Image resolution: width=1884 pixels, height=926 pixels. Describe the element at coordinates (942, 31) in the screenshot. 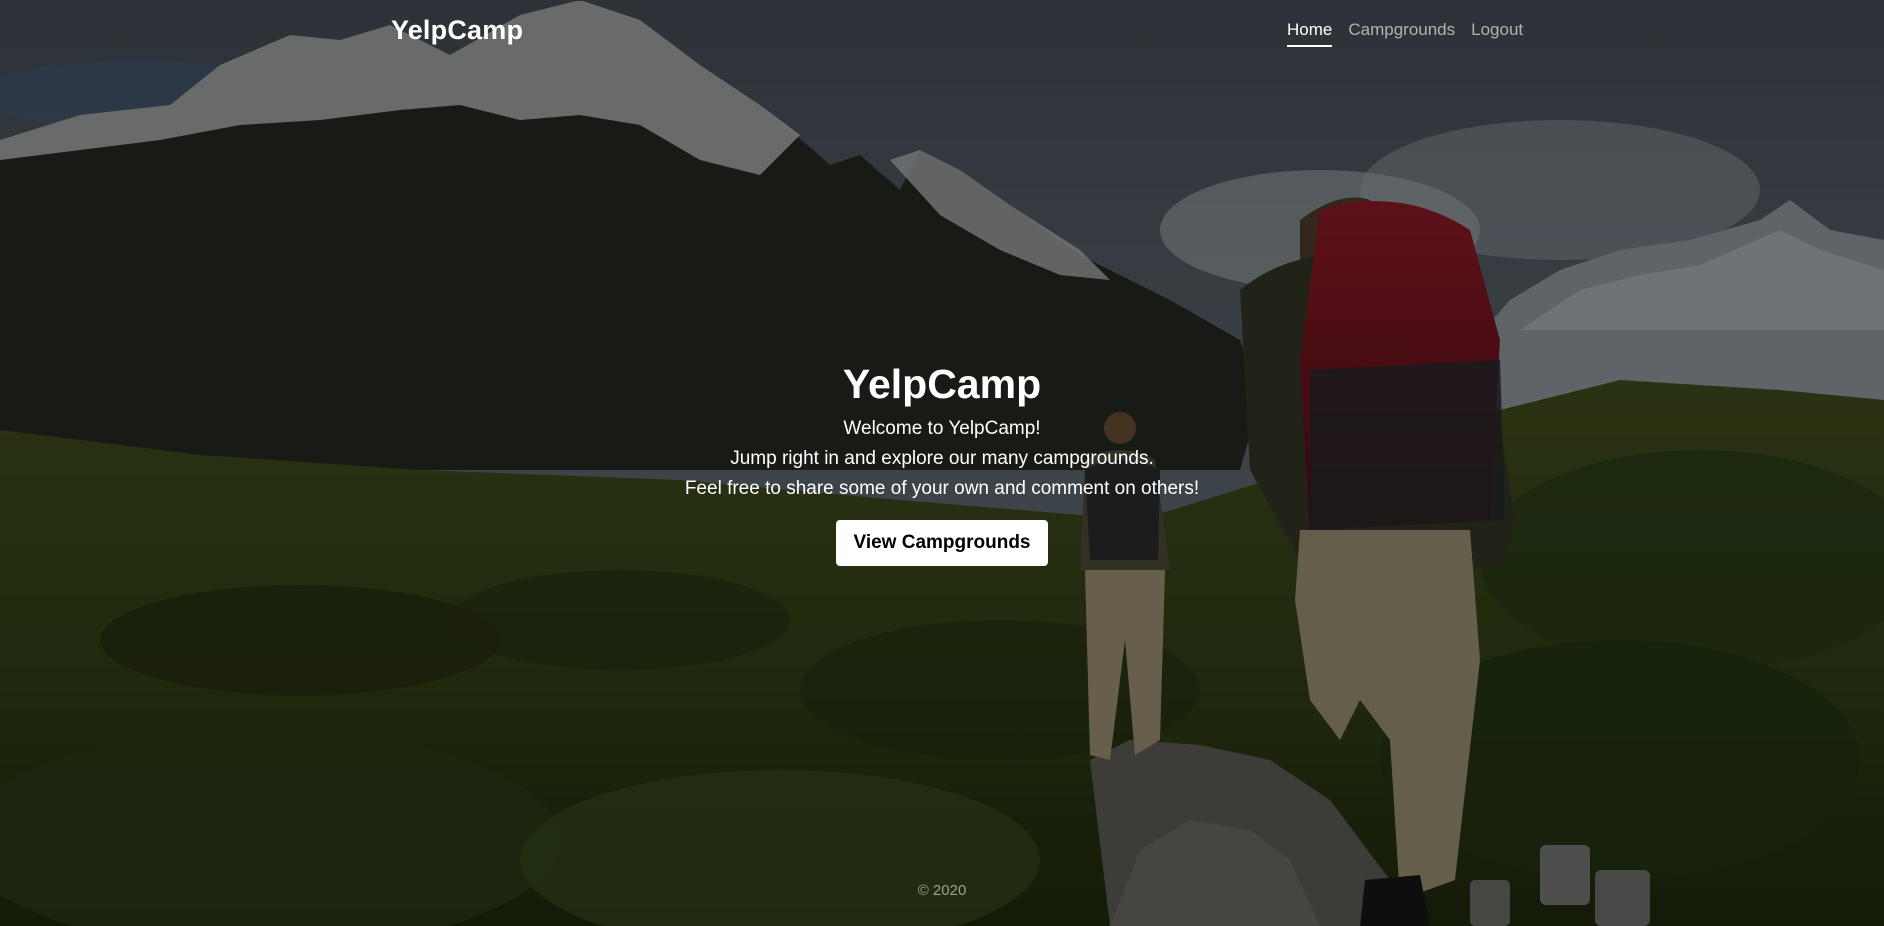

I see `navbar: YelpCamp Home Campgrounds Logout` at that location.